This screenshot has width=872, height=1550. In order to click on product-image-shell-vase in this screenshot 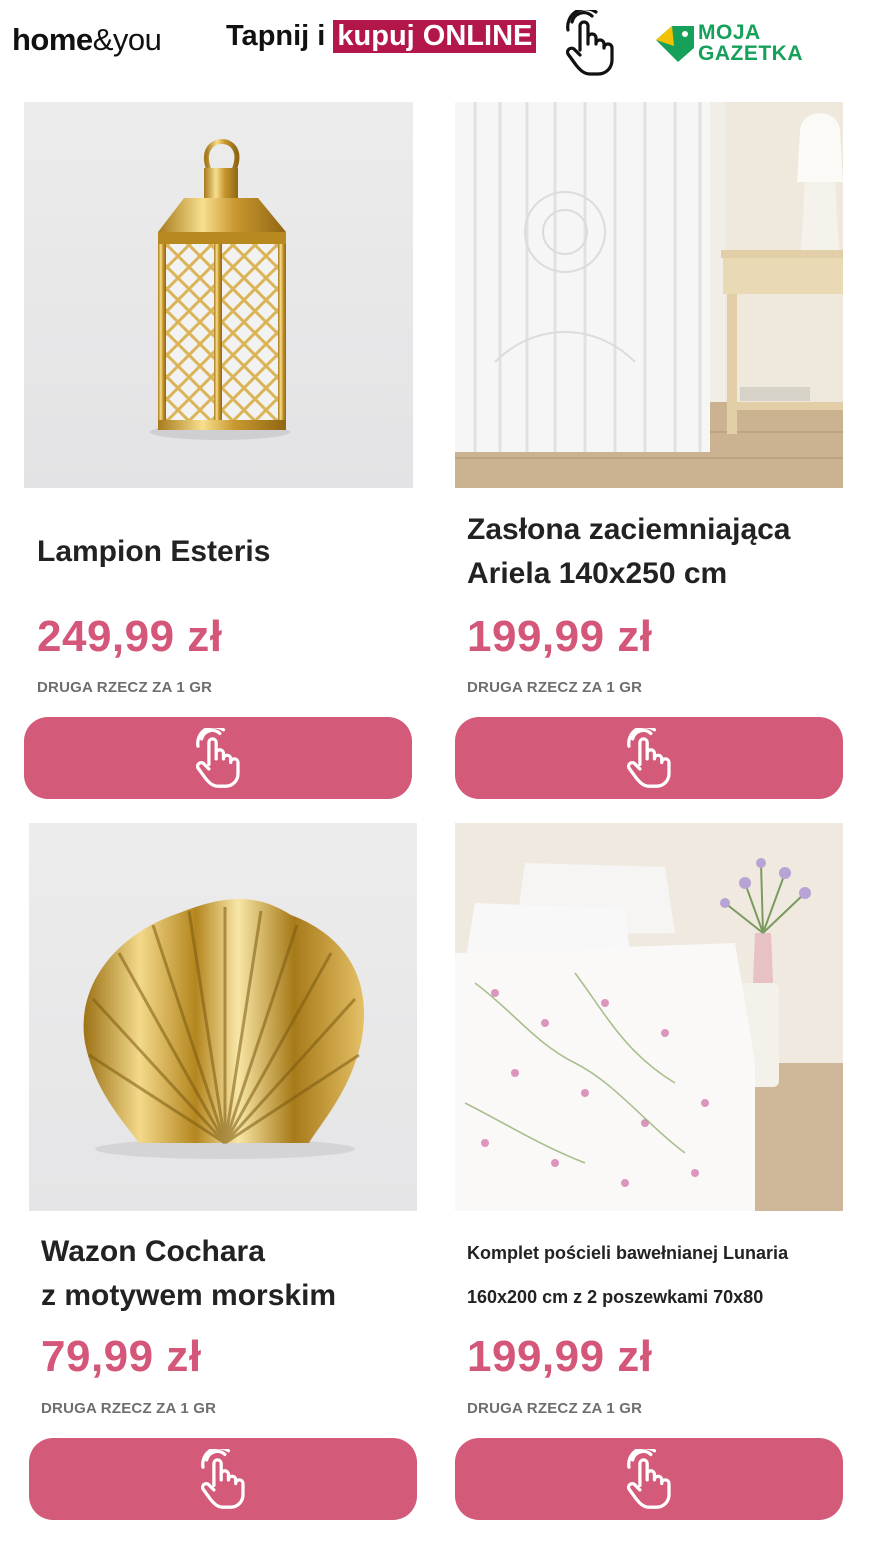, I will do `click(223, 1017)`.